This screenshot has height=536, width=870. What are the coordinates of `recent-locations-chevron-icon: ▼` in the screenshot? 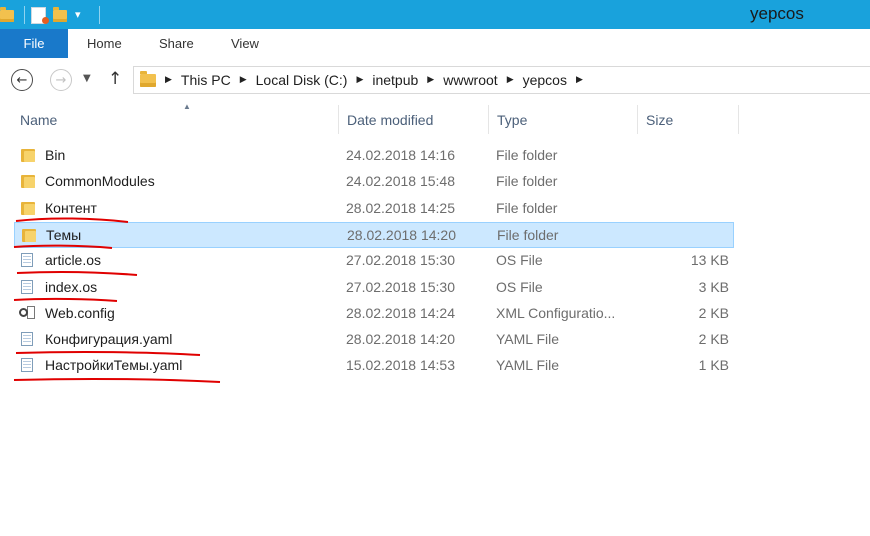 It's located at (87, 78).